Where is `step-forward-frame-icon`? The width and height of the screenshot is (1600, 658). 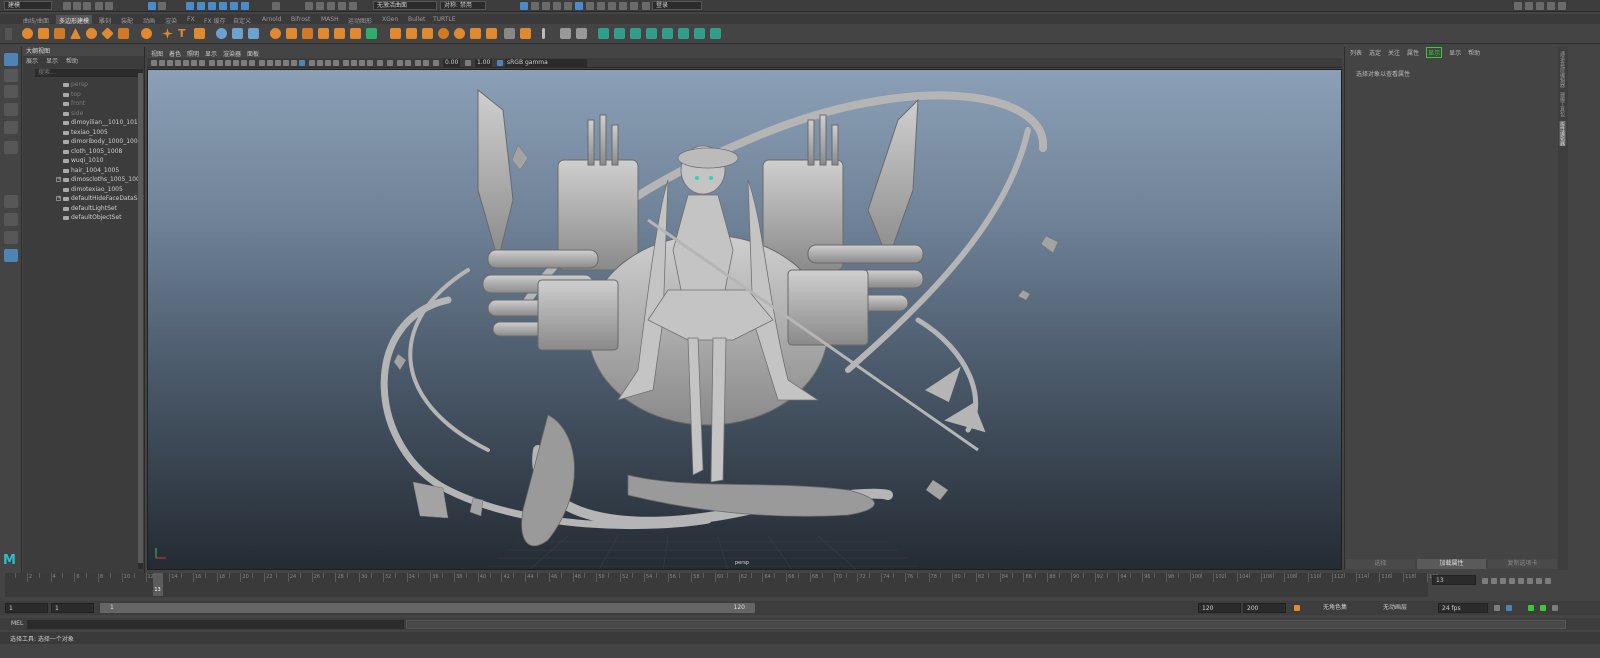 step-forward-frame-icon is located at coordinates (1530, 581).